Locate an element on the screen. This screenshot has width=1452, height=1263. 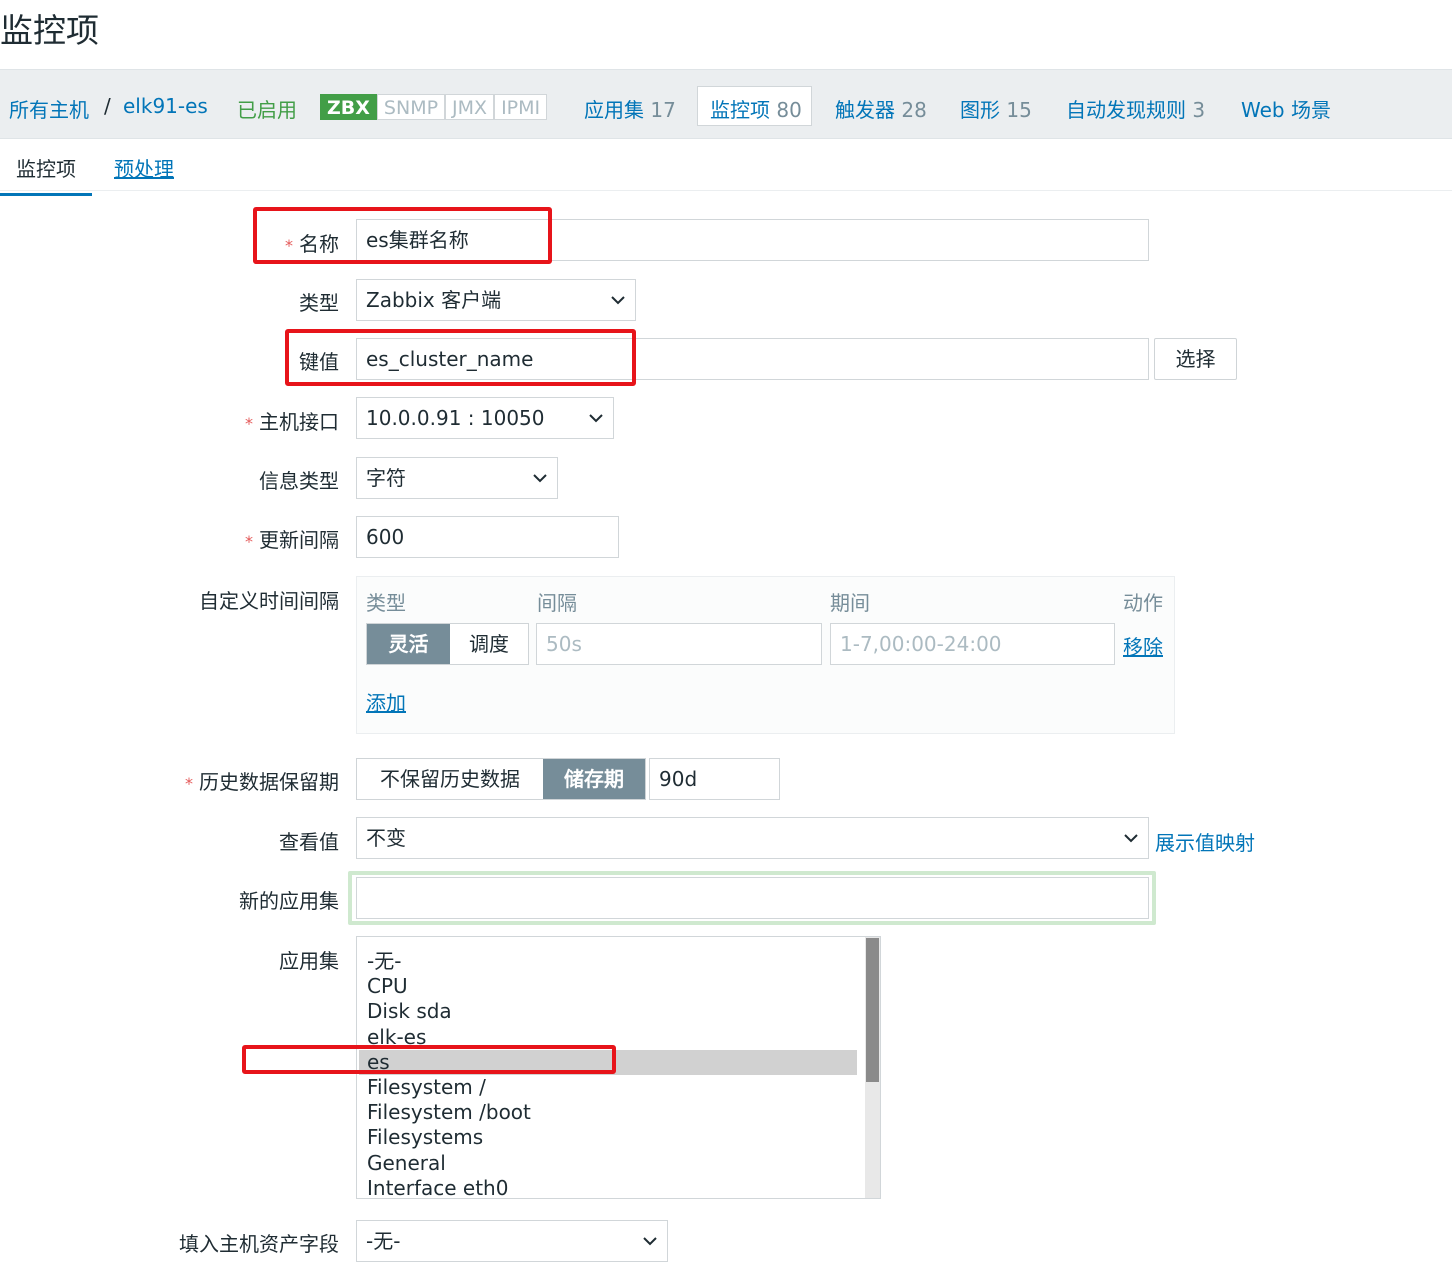
inventory-label: 填入主机资产字段 is located at coordinates (259, 1244).